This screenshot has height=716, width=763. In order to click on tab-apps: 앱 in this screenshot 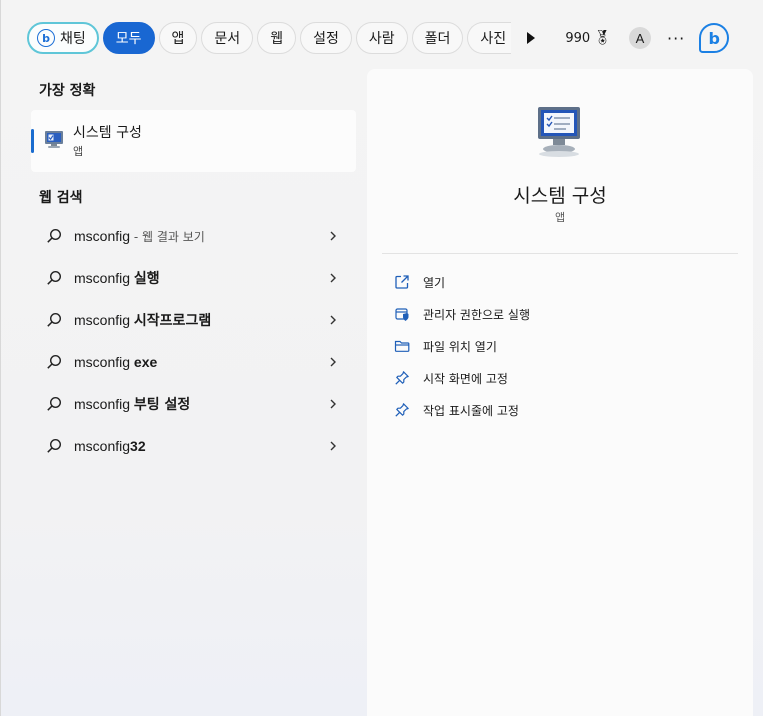, I will do `click(178, 38)`.